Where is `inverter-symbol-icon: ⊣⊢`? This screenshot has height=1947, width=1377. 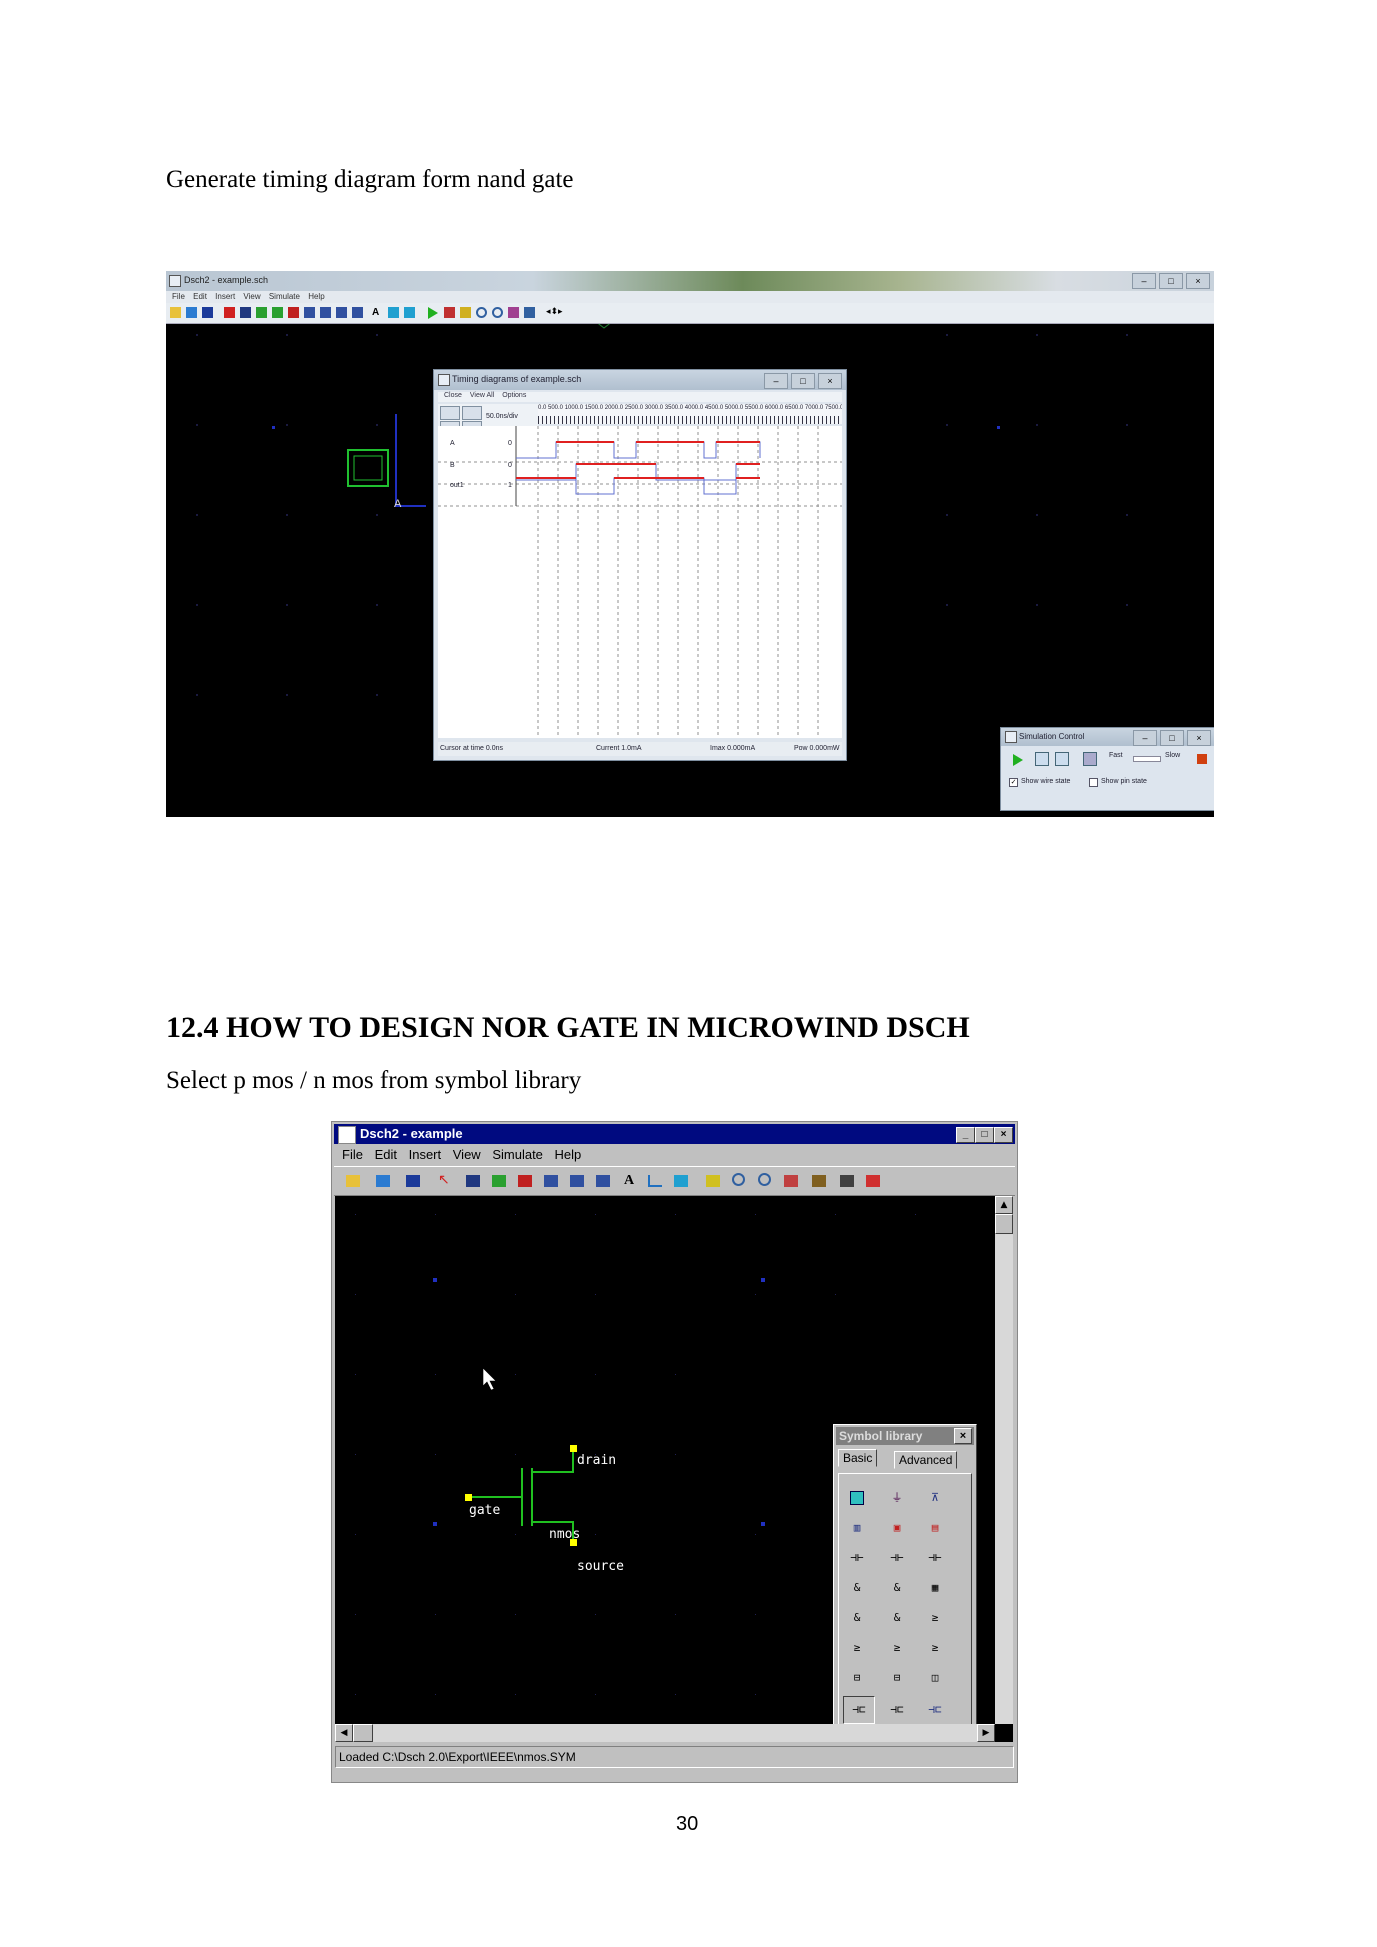 inverter-symbol-icon: ⊣⊢ is located at coordinates (897, 1558).